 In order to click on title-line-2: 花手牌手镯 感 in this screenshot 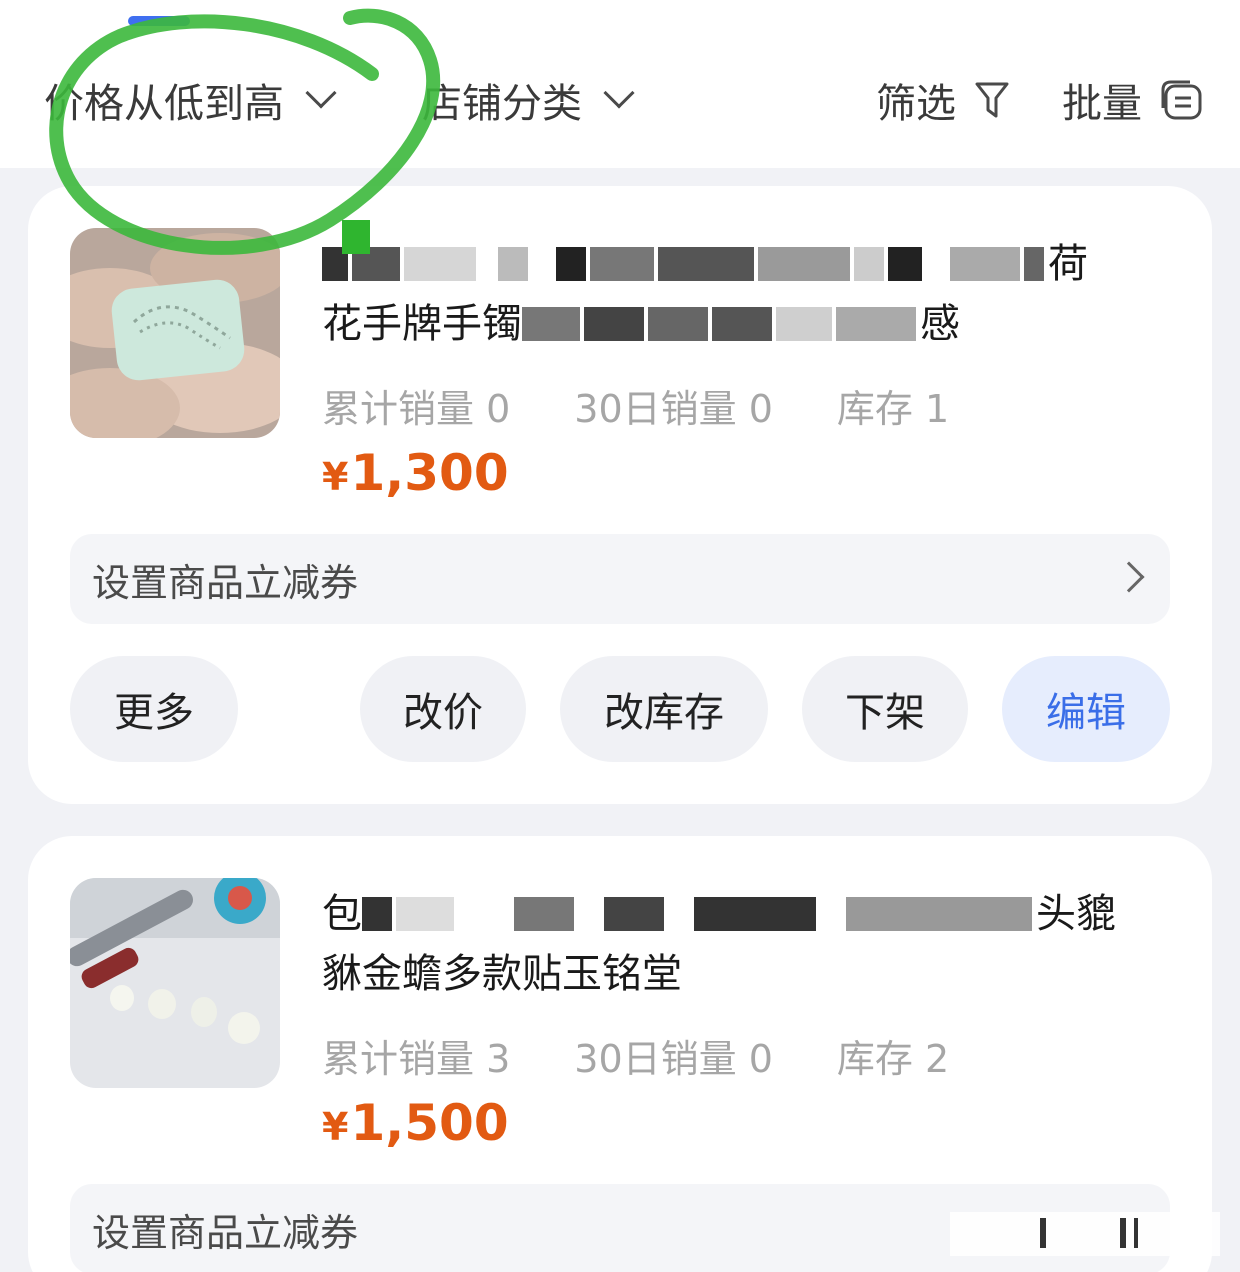, I will do `click(742, 324)`.